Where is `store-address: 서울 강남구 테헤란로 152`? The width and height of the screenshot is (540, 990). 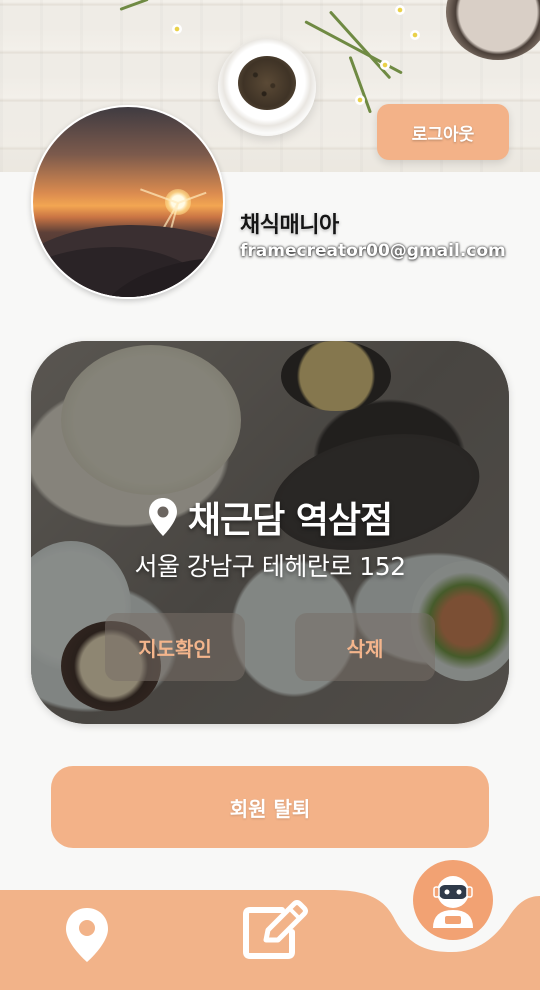 store-address: 서울 강남구 테헤란로 152 is located at coordinates (270, 566).